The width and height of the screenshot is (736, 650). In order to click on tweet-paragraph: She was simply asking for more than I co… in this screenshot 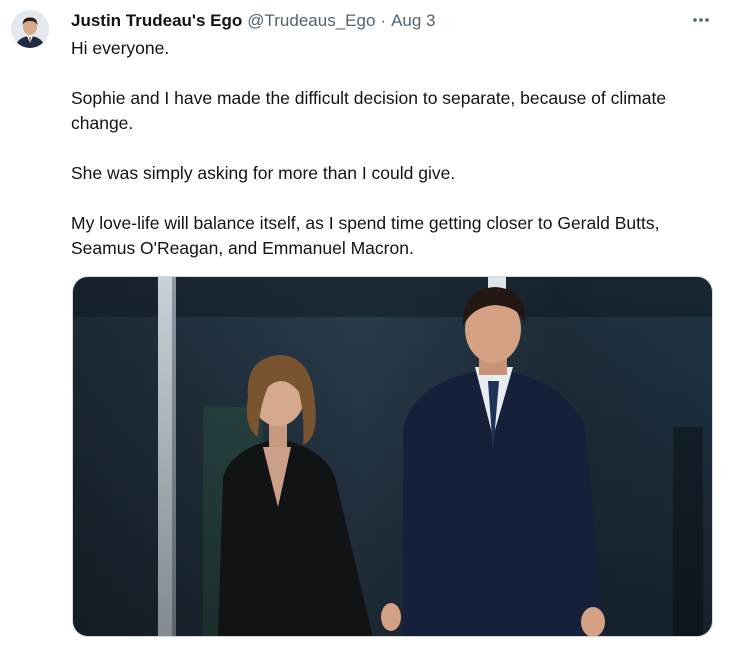, I will do `click(263, 173)`.